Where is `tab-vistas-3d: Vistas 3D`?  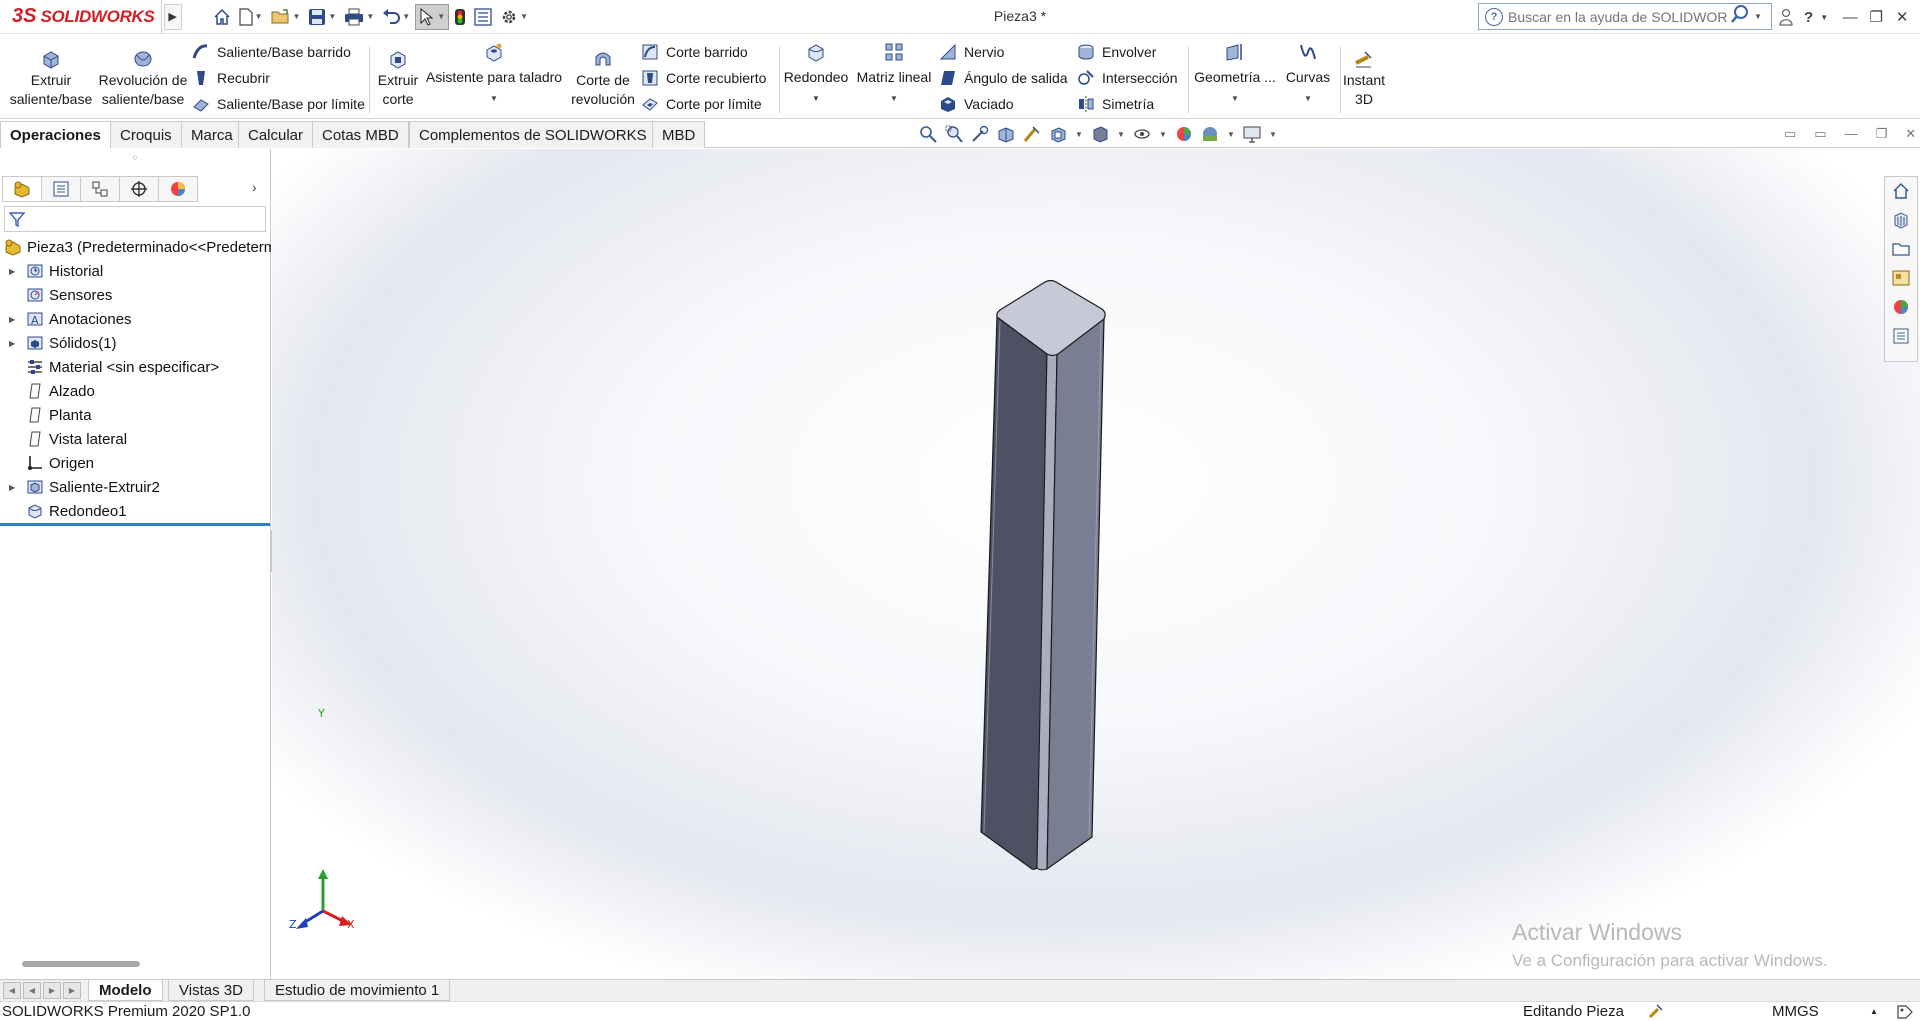
tab-vistas-3d: Vistas 3D is located at coordinates (211, 990).